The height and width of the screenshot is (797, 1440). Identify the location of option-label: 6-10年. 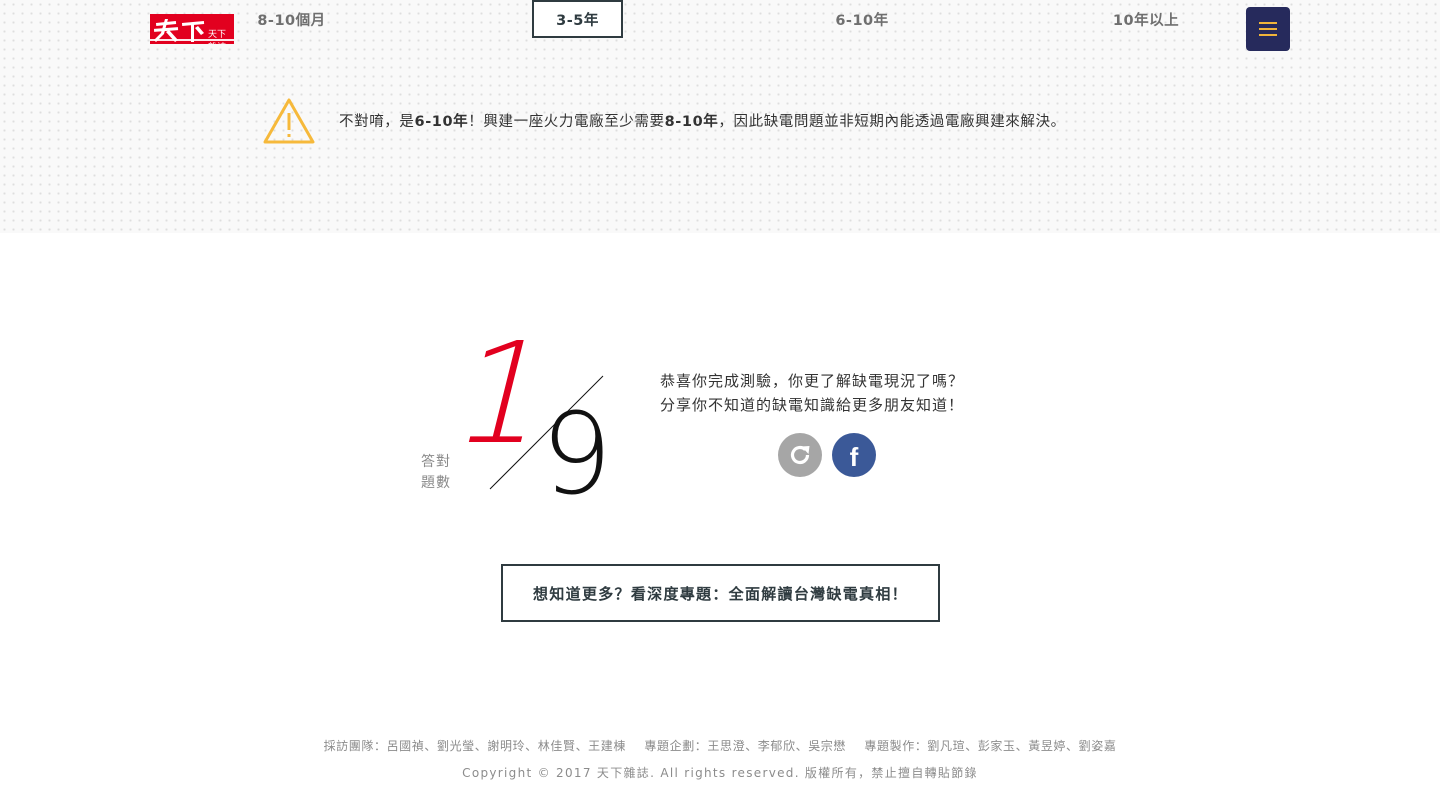
(862, 20).